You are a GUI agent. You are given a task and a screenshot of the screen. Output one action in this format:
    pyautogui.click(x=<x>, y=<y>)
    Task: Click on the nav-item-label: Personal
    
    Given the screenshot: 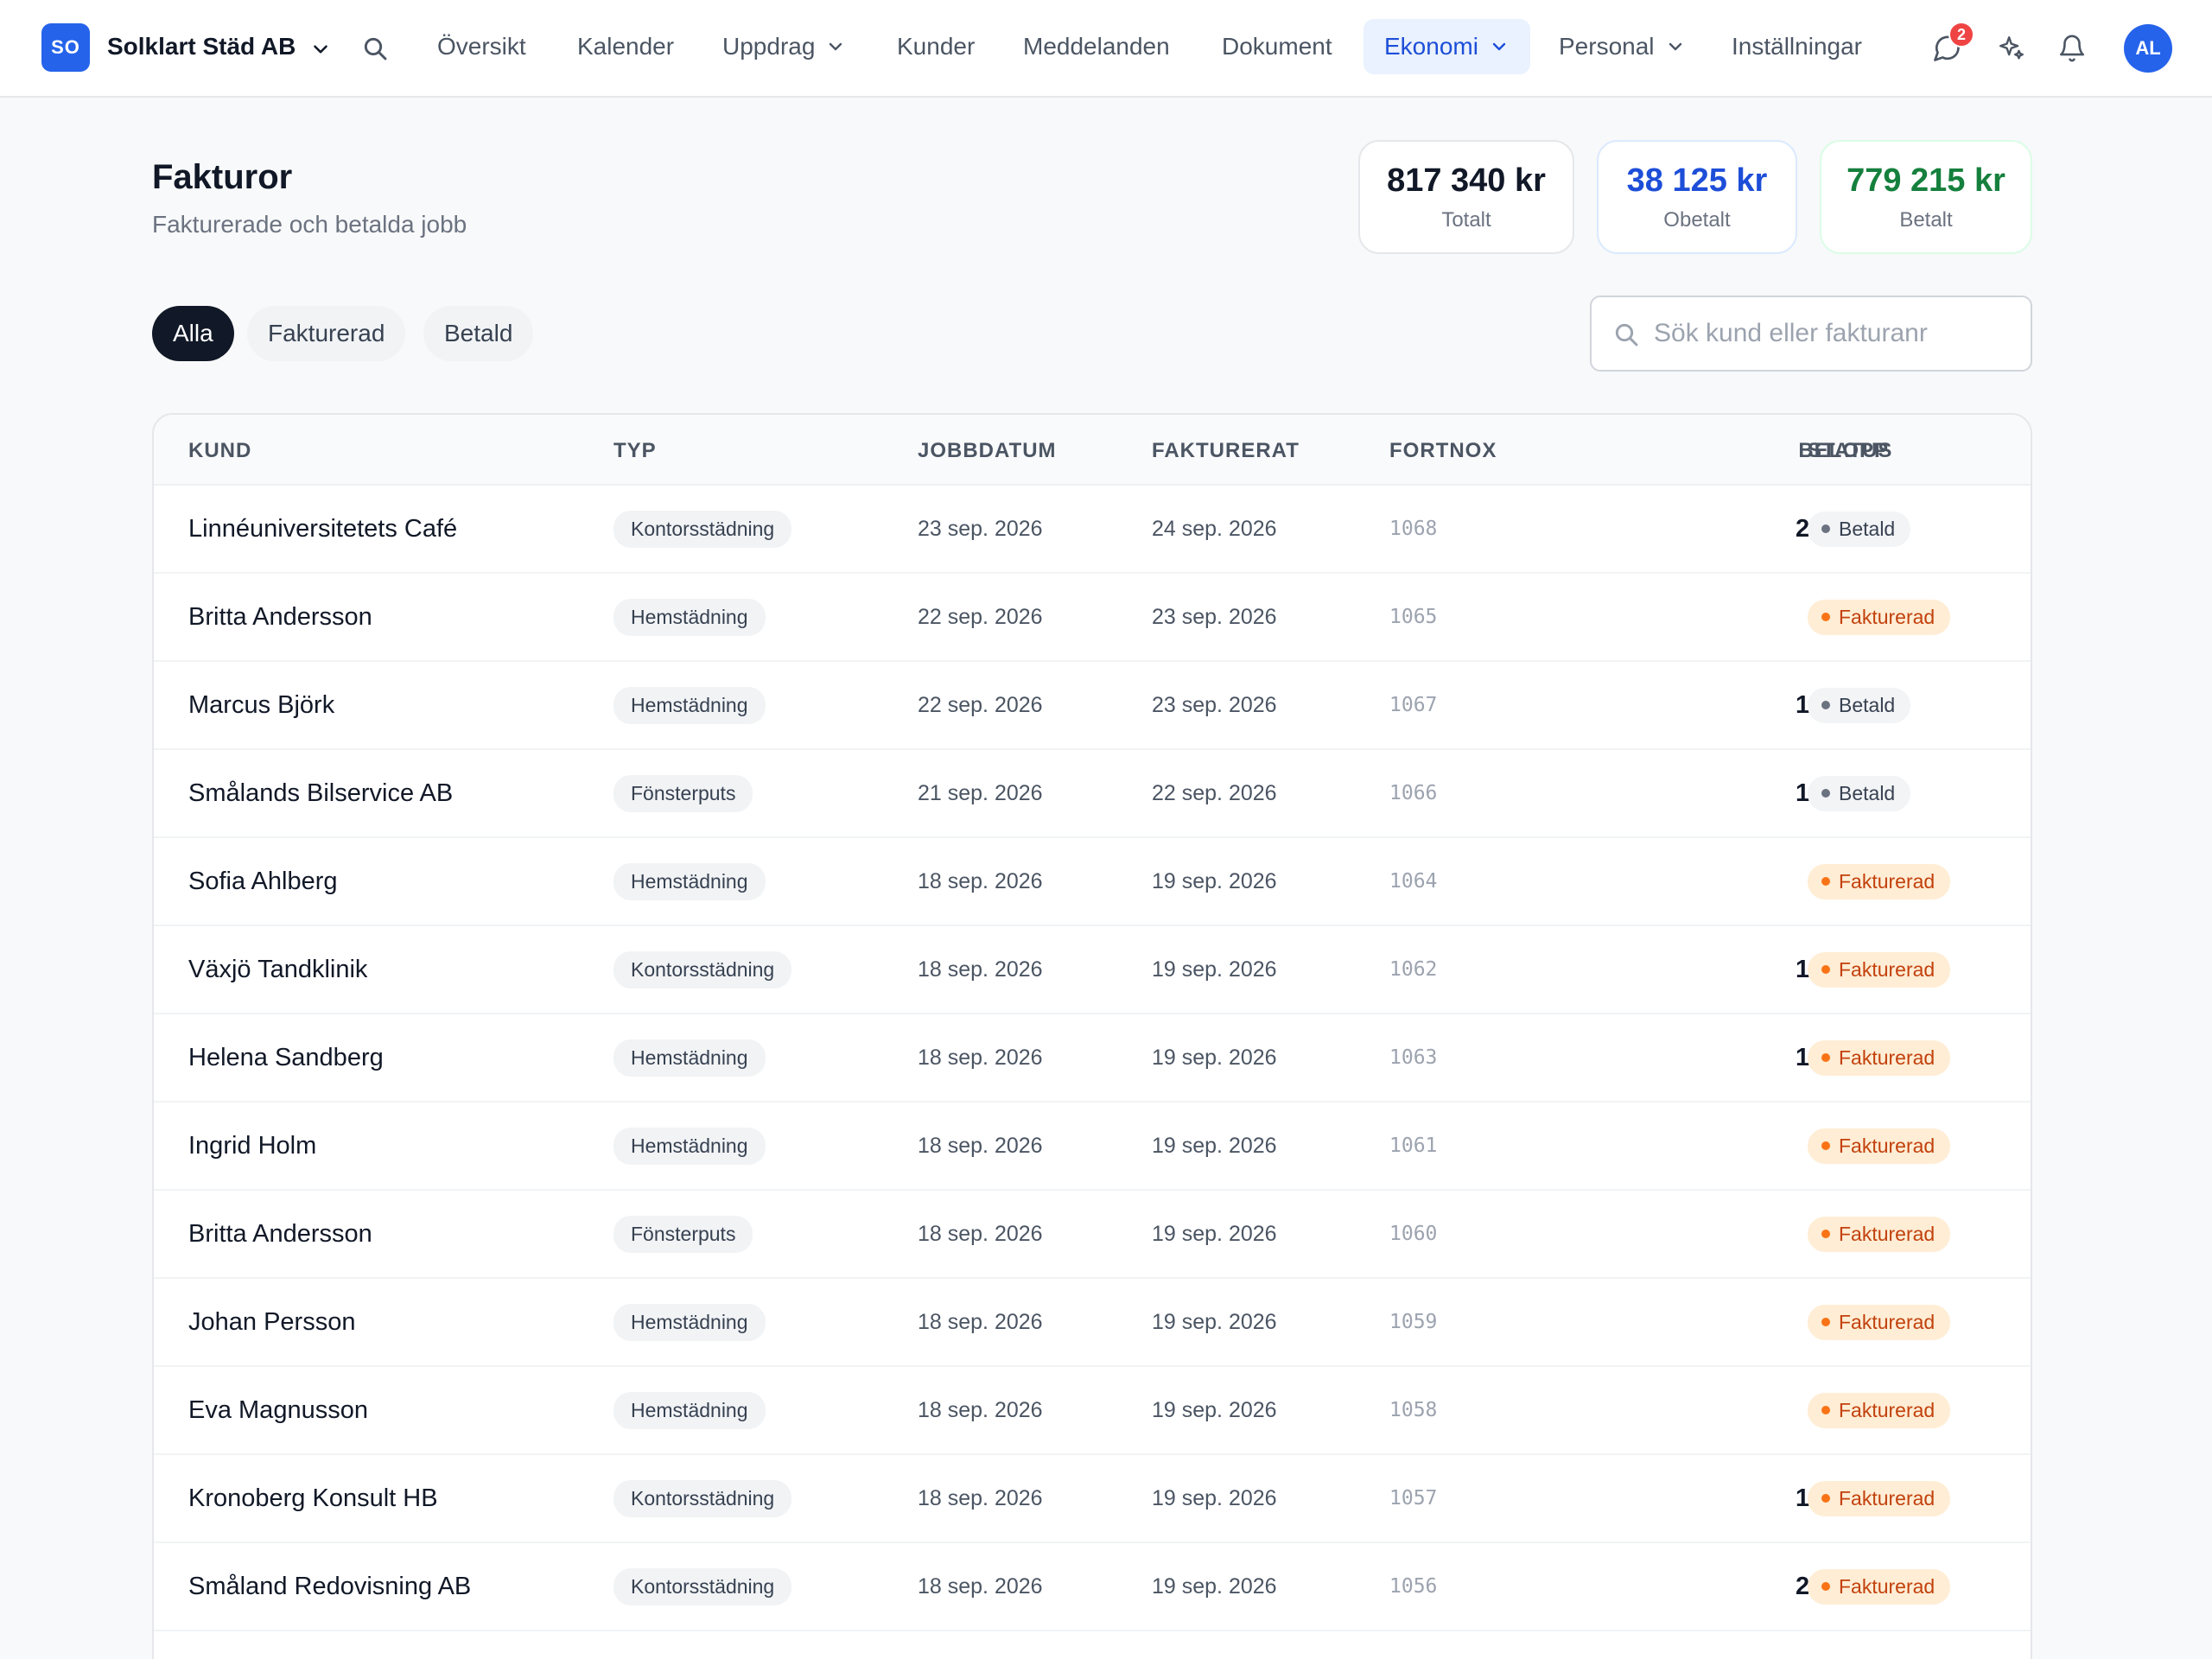 What is the action you would take?
    pyautogui.click(x=1607, y=46)
    